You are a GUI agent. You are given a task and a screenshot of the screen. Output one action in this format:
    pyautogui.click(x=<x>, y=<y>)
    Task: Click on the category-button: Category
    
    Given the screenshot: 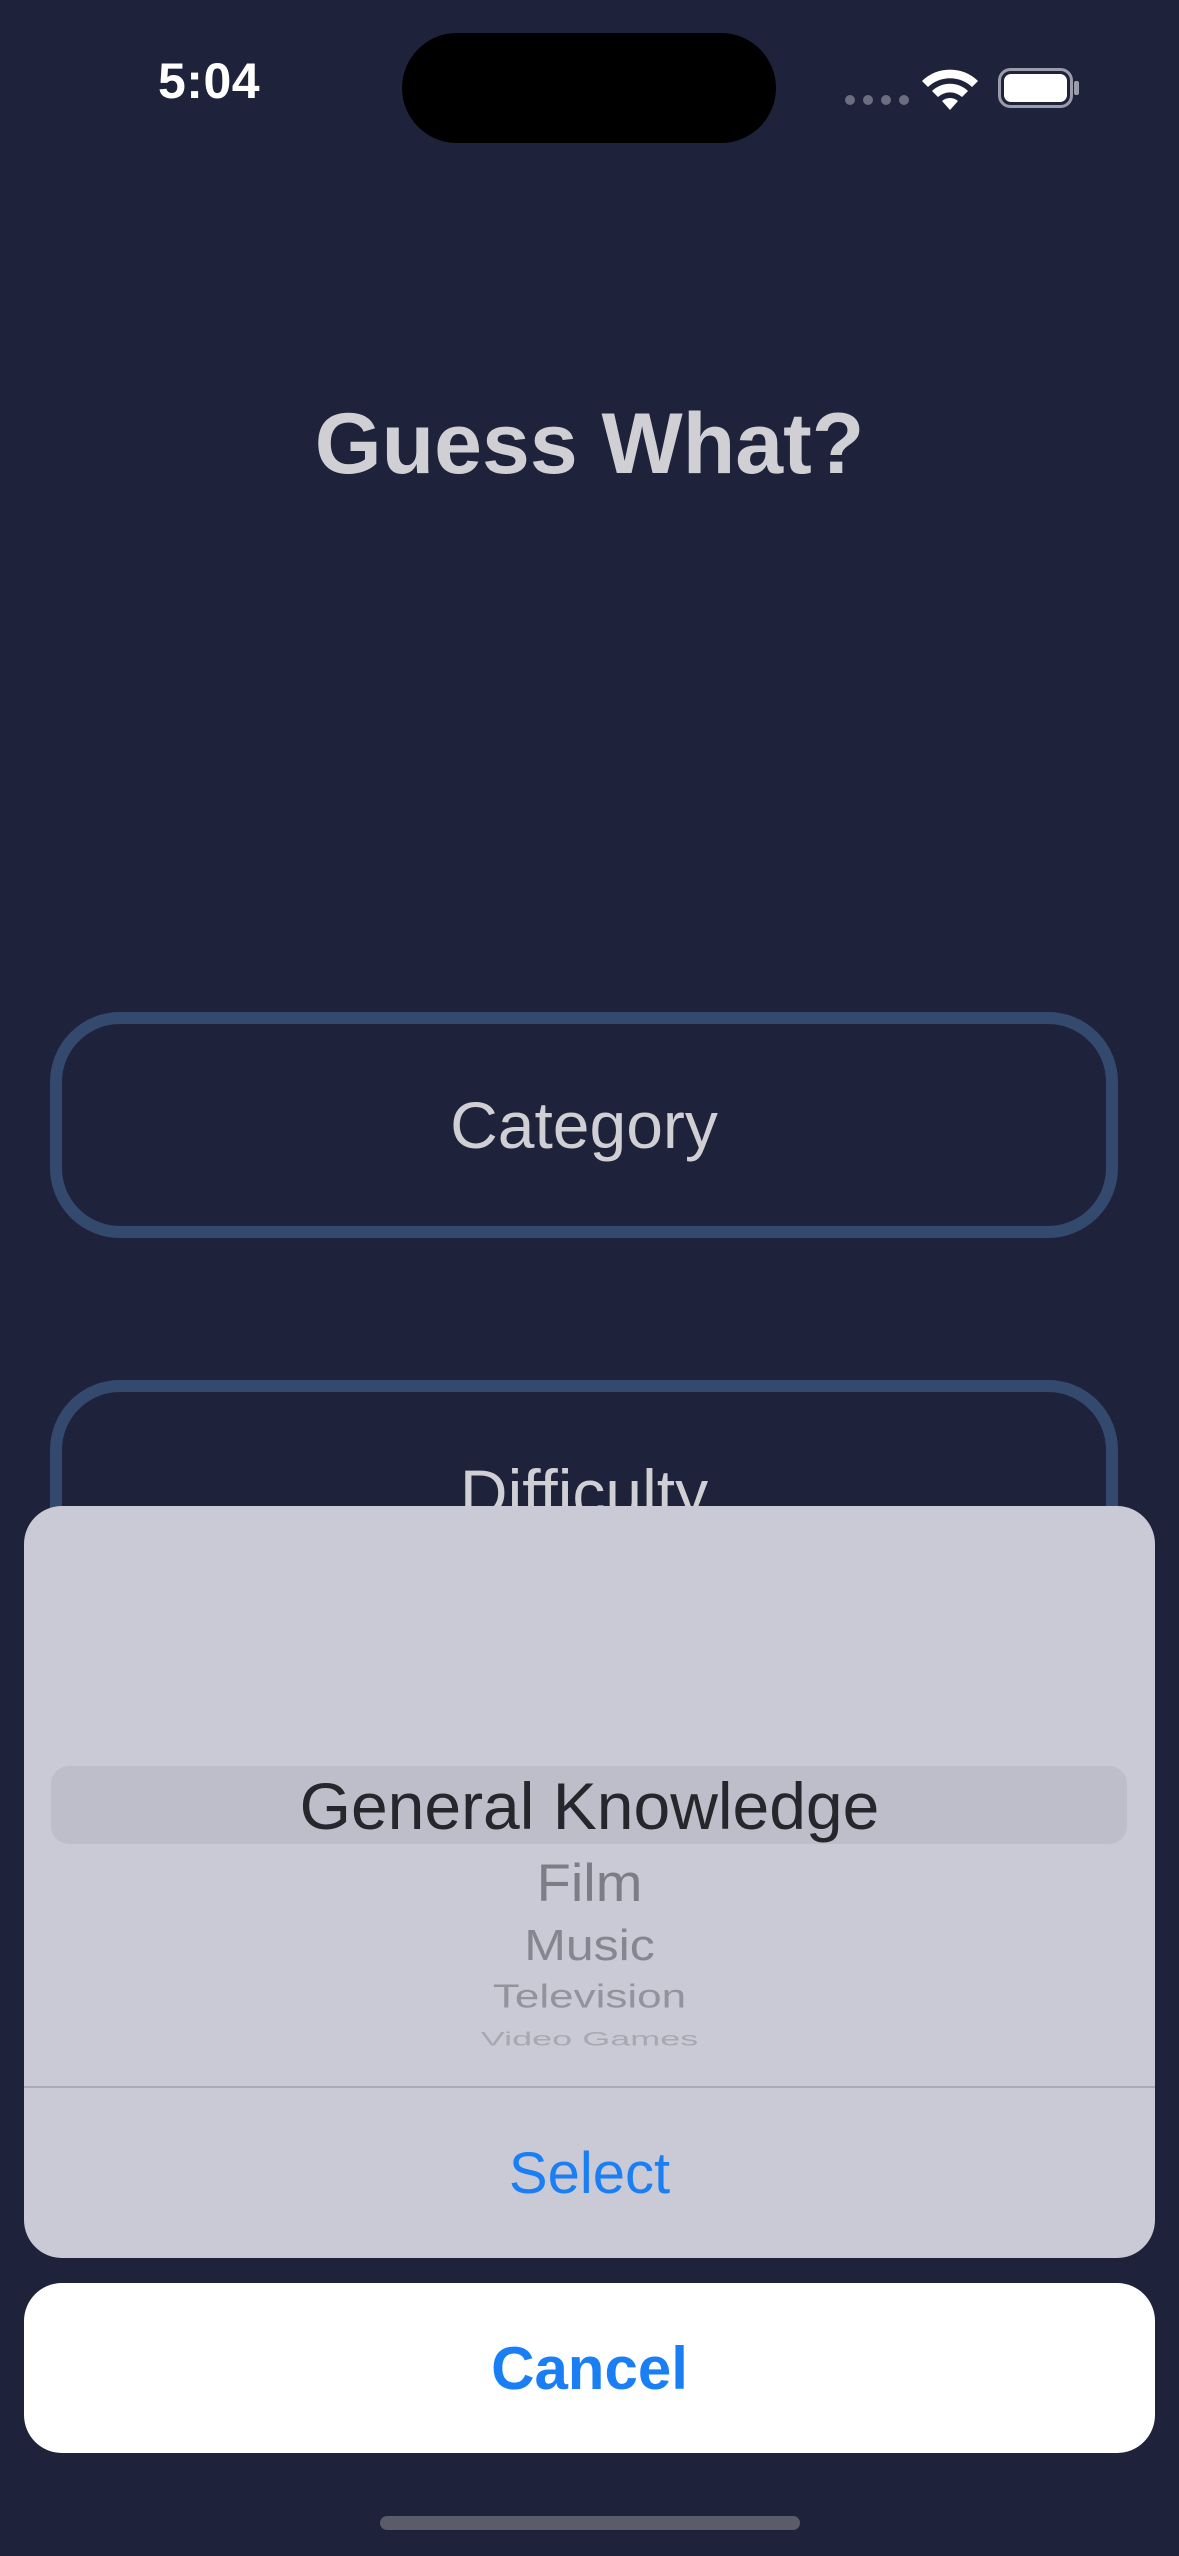 What is the action you would take?
    pyautogui.click(x=584, y=1125)
    